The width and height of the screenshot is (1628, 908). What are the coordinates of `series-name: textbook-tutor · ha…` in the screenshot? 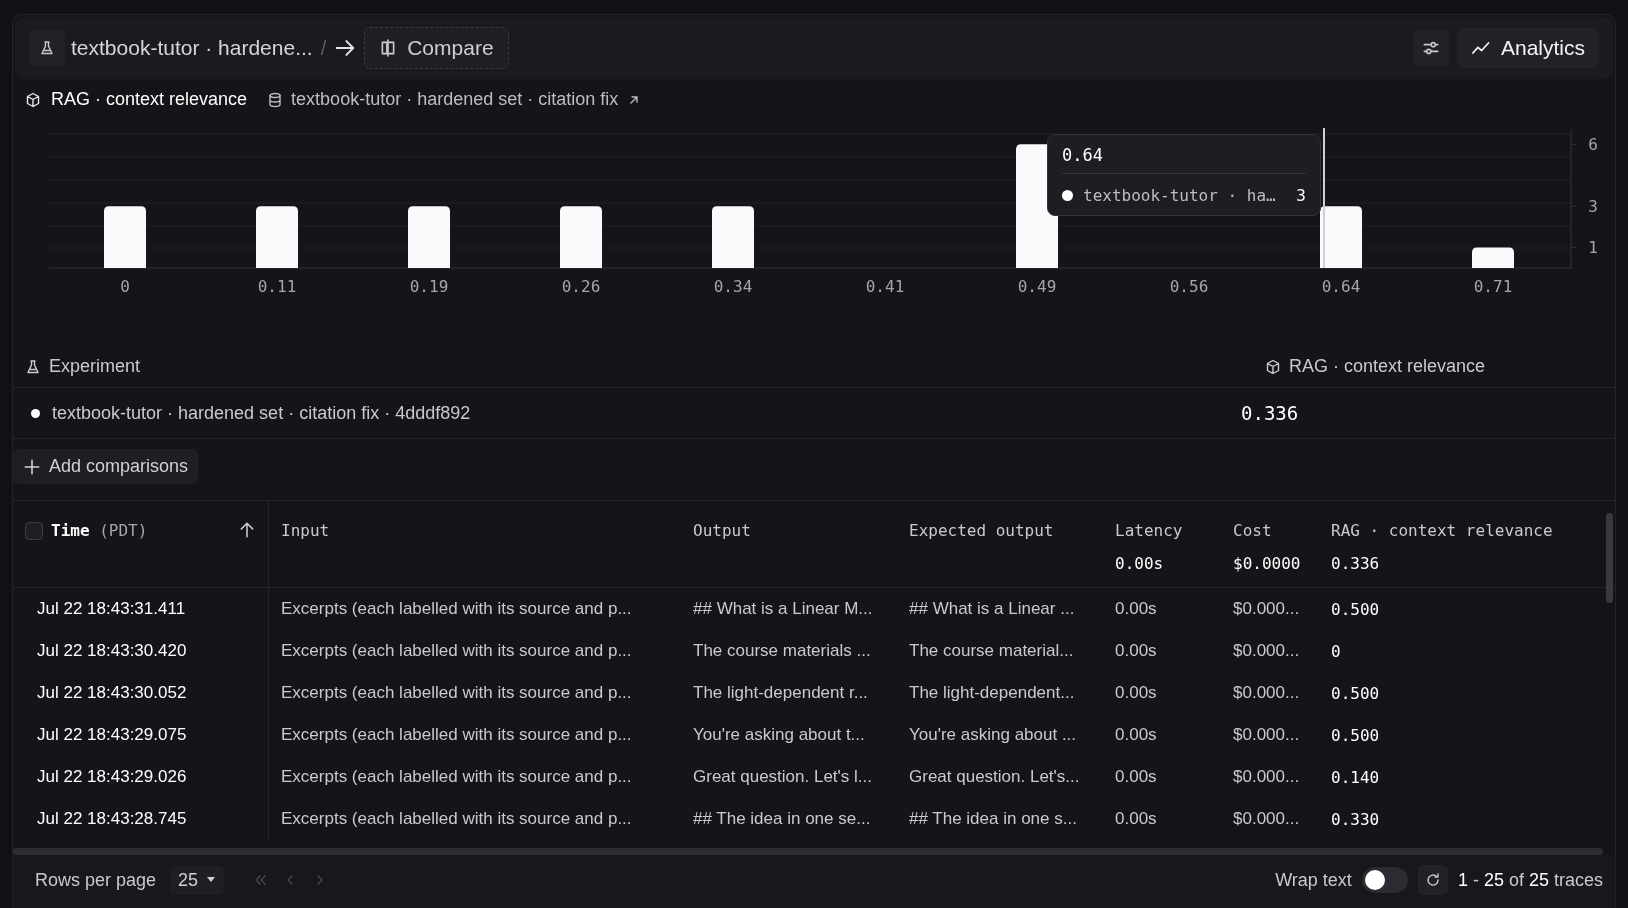 It's located at (1179, 195).